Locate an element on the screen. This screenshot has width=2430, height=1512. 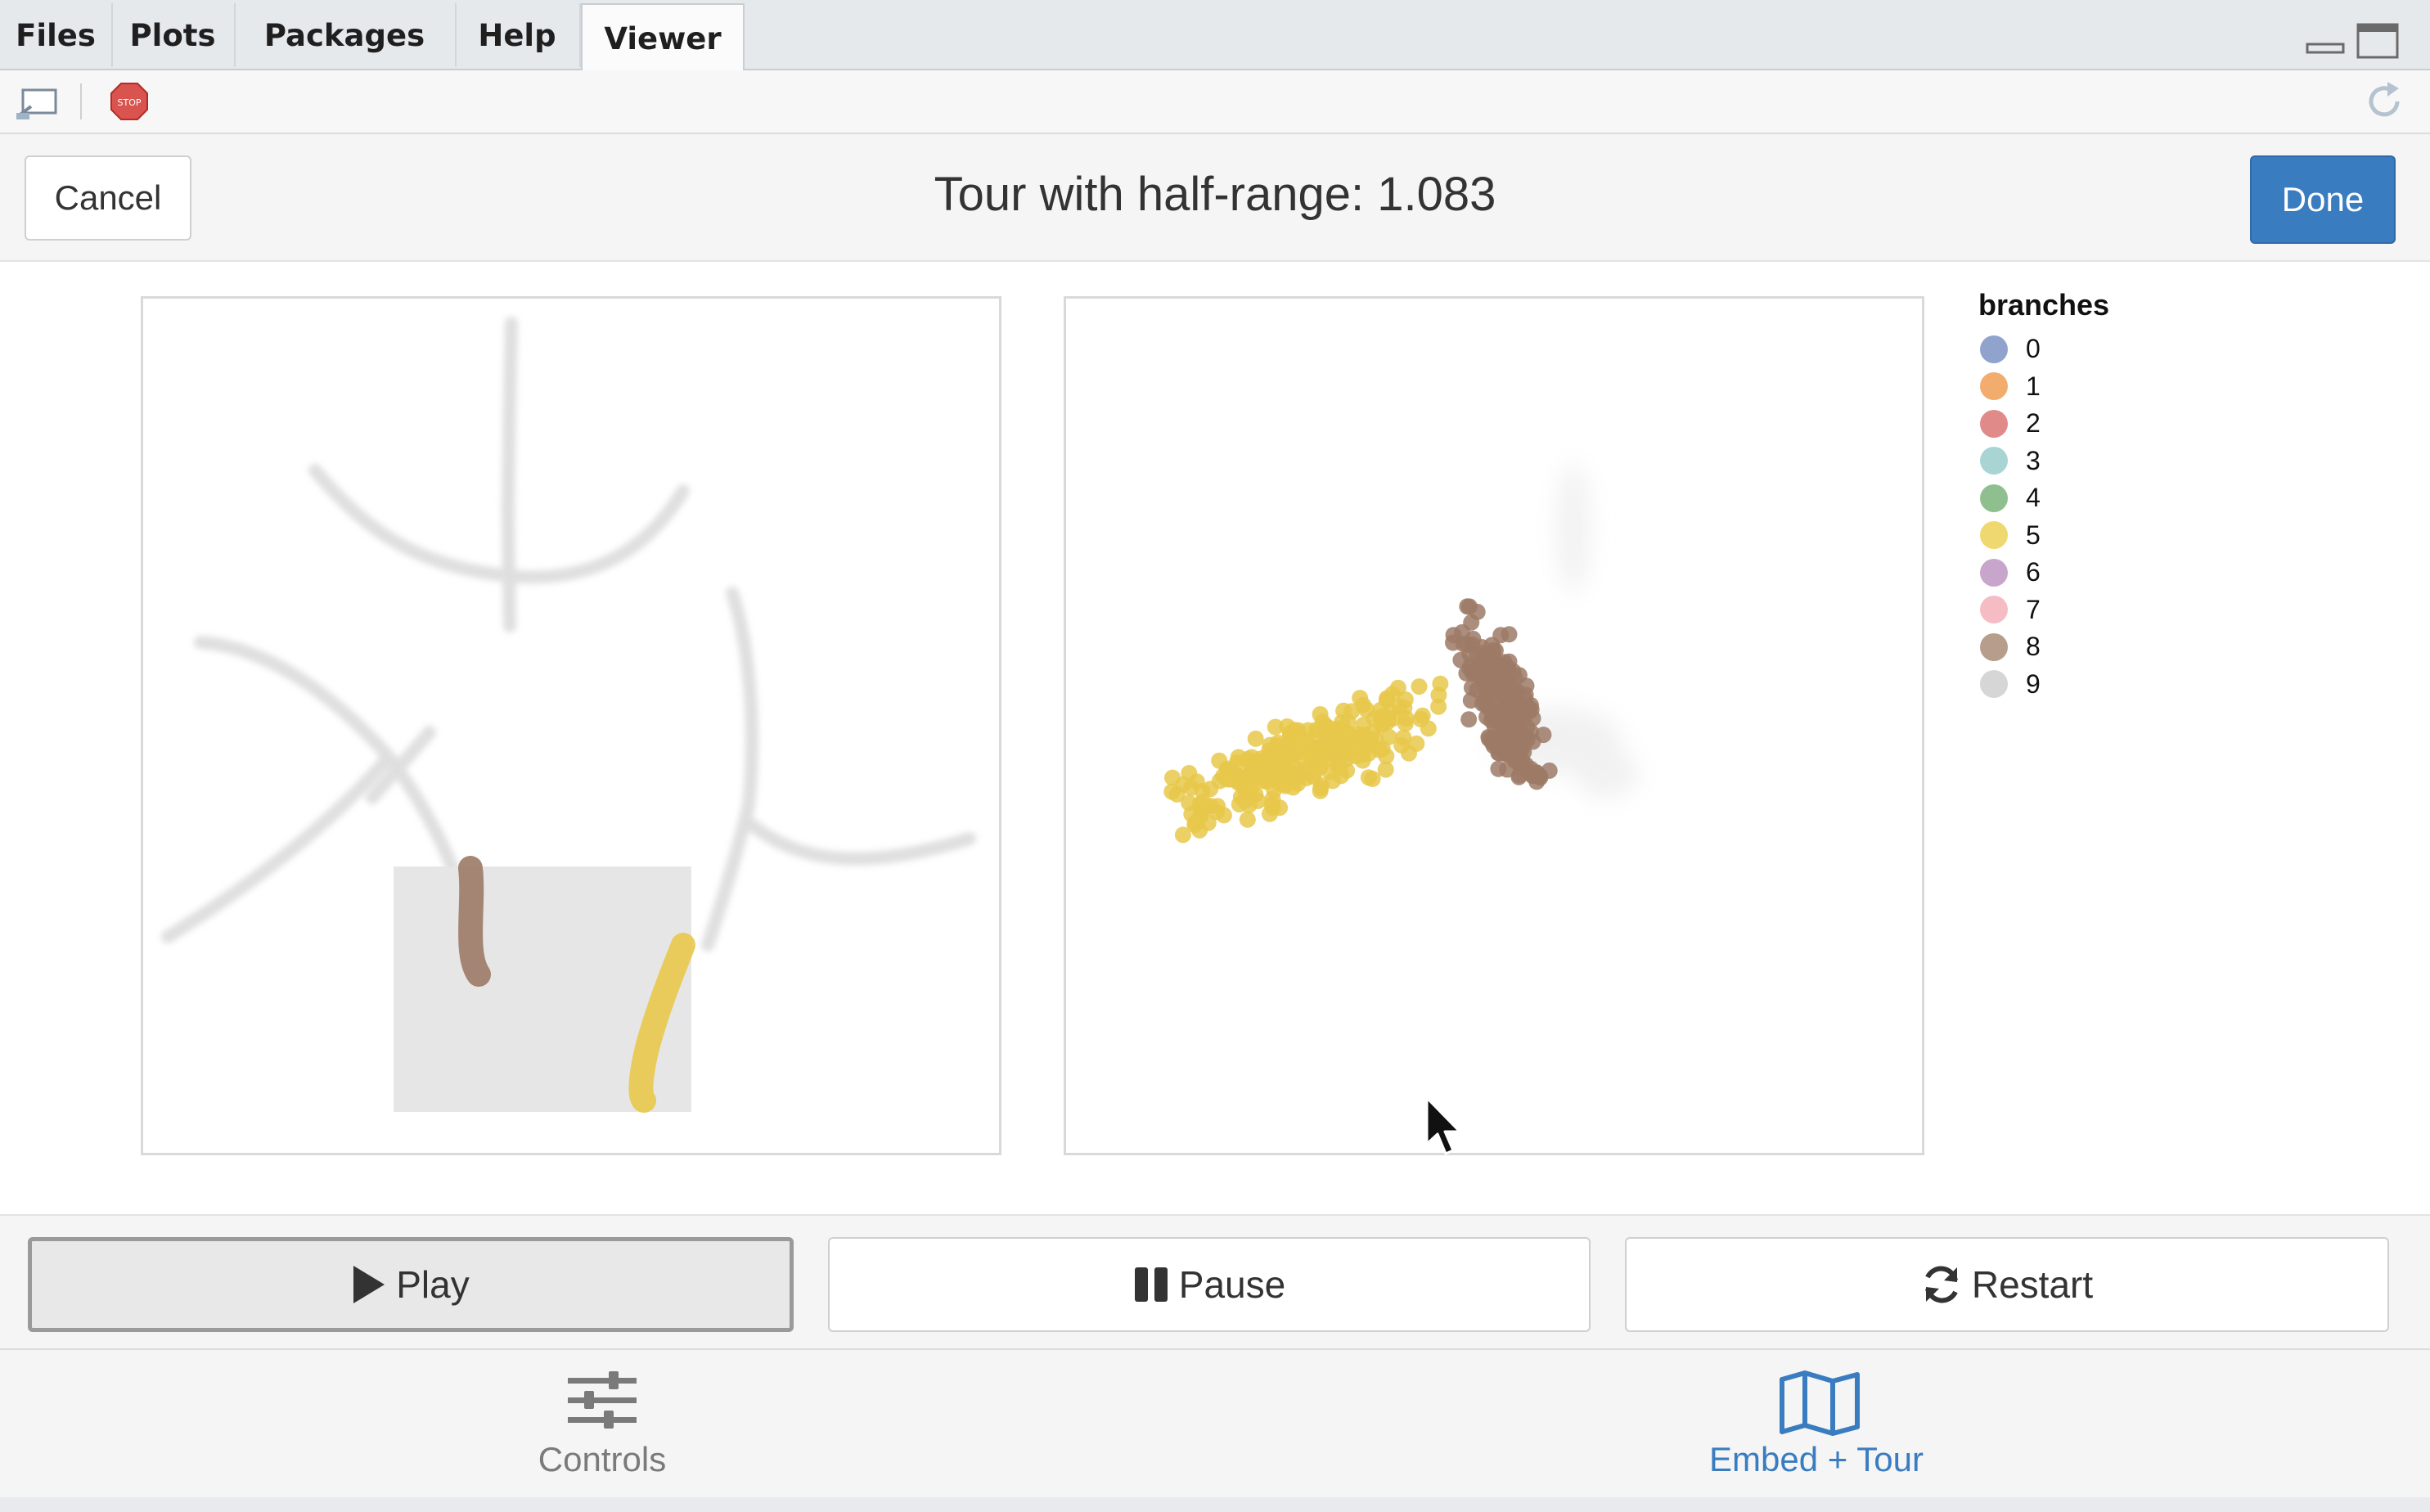
tab-plots: Plots is located at coordinates (174, 35).